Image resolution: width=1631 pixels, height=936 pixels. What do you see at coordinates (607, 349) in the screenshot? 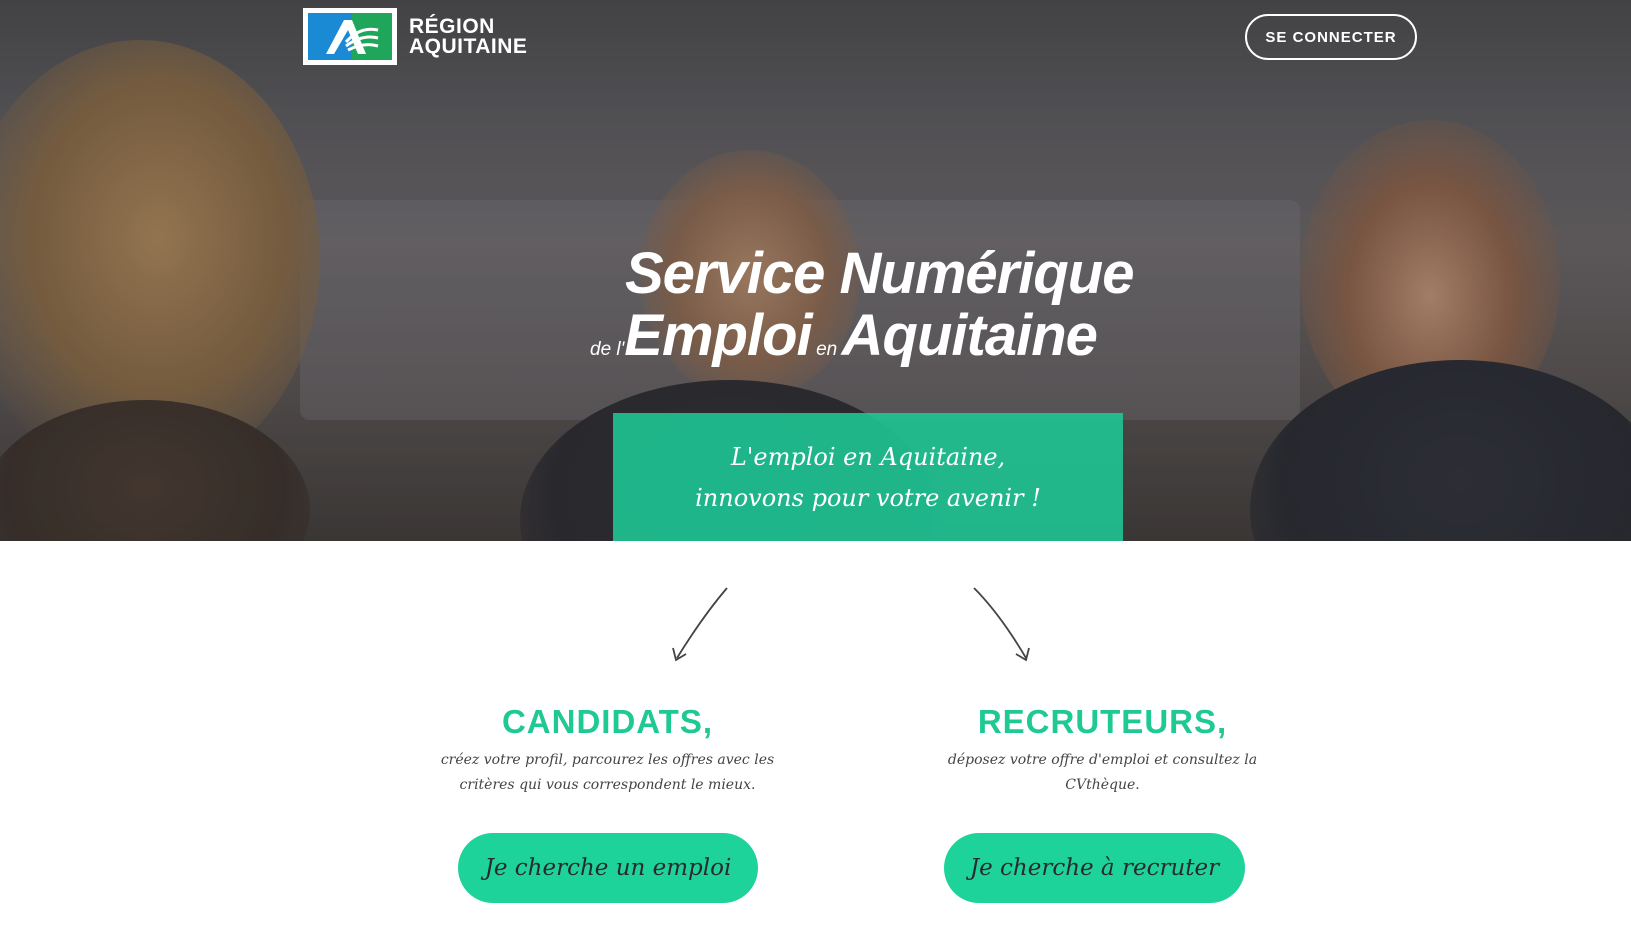
I see `headline-prefix: de l'` at bounding box center [607, 349].